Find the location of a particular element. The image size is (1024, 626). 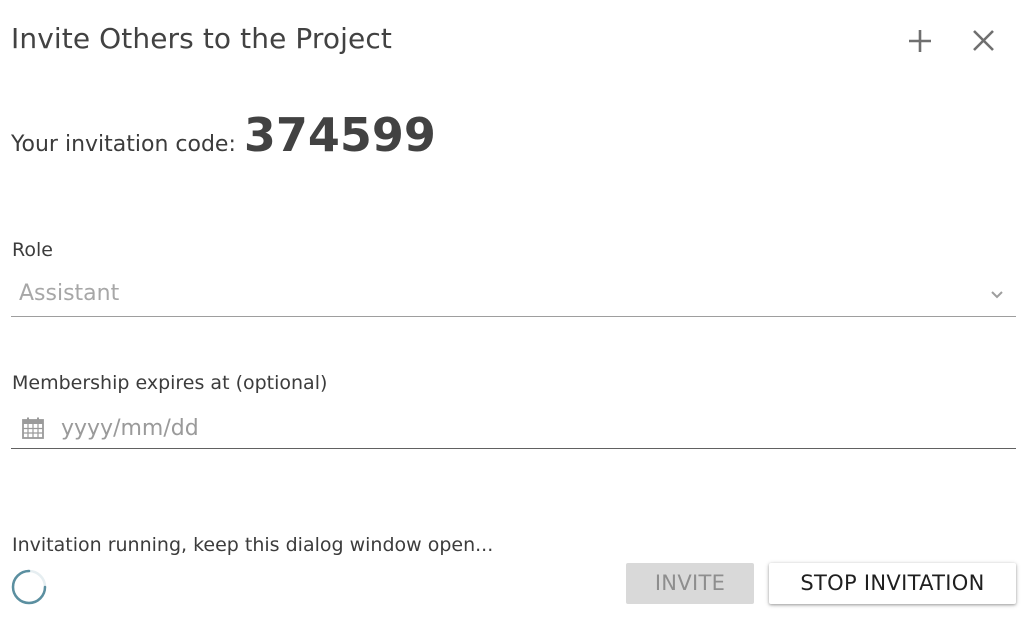

invitation-code: 374599 is located at coordinates (339, 135).